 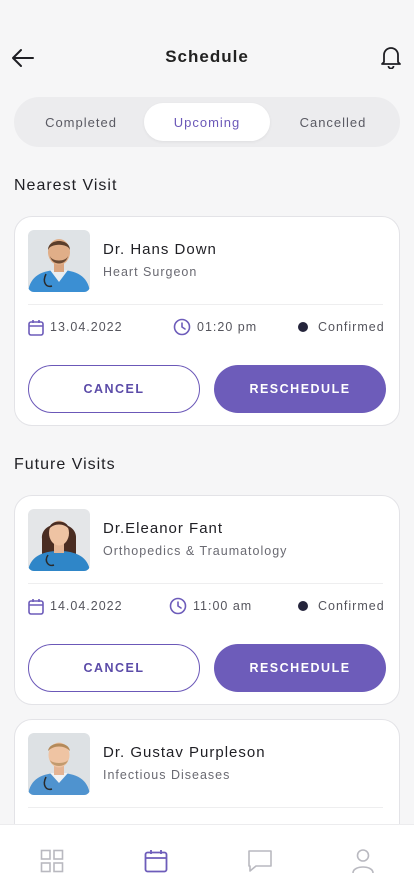 What do you see at coordinates (86, 606) in the screenshot?
I see `visit-date-text: 14.04.2022` at bounding box center [86, 606].